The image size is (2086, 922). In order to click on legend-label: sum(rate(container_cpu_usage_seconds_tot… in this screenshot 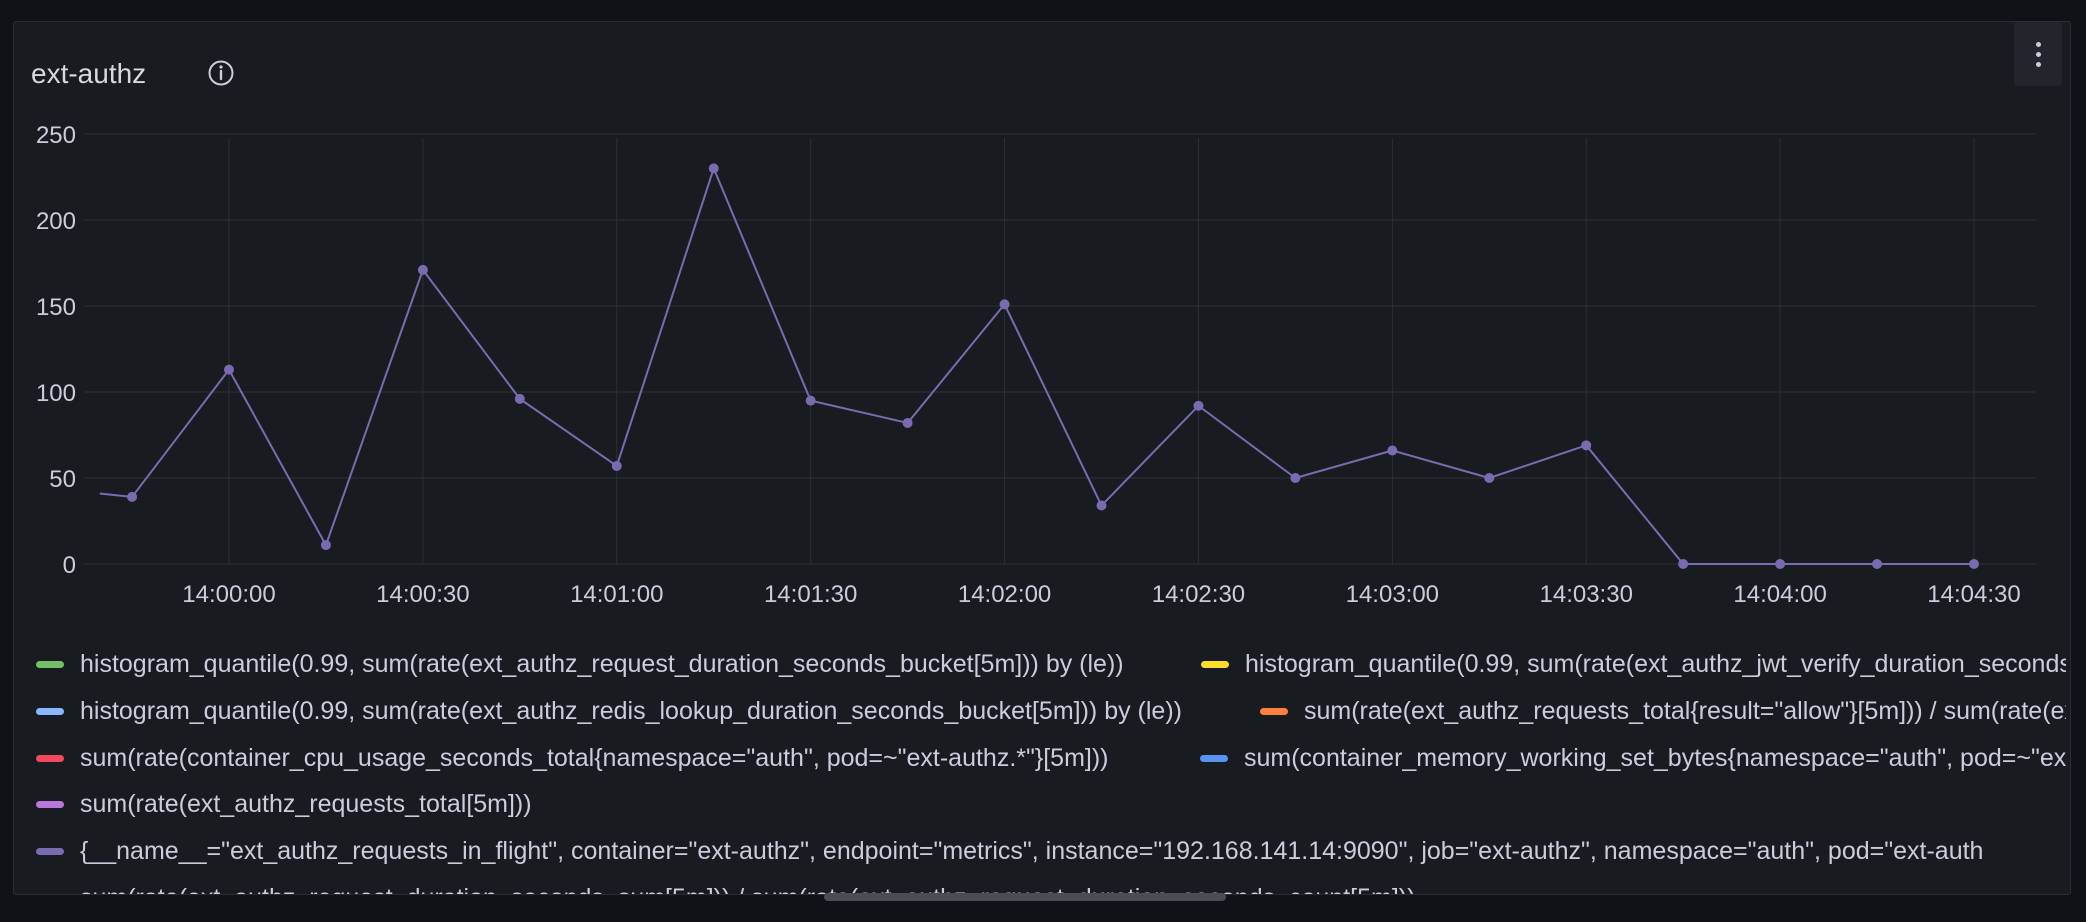, I will do `click(594, 757)`.